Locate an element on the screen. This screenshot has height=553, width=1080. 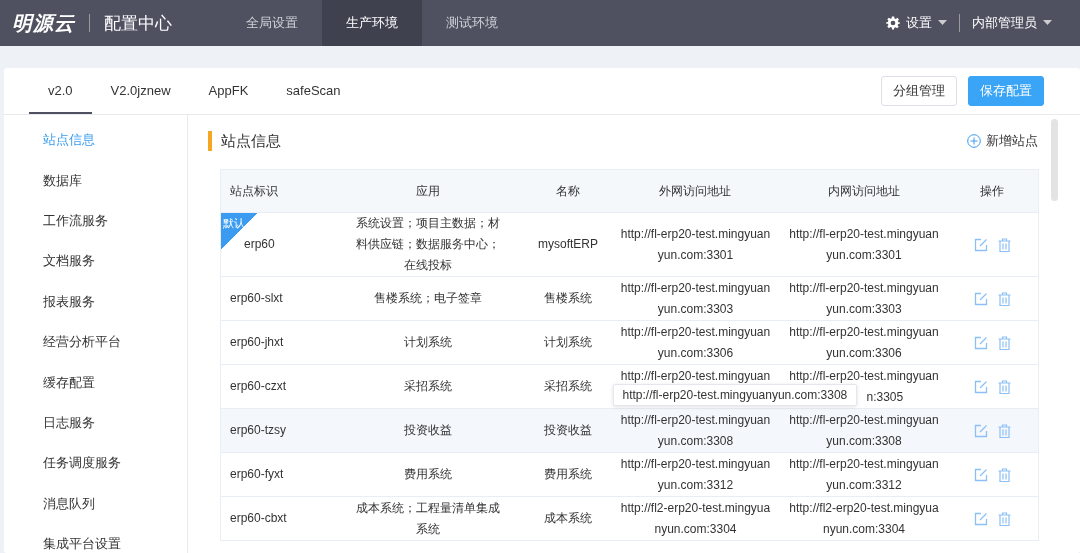
table-cell-text: erp60-czxt is located at coordinates (258, 386).